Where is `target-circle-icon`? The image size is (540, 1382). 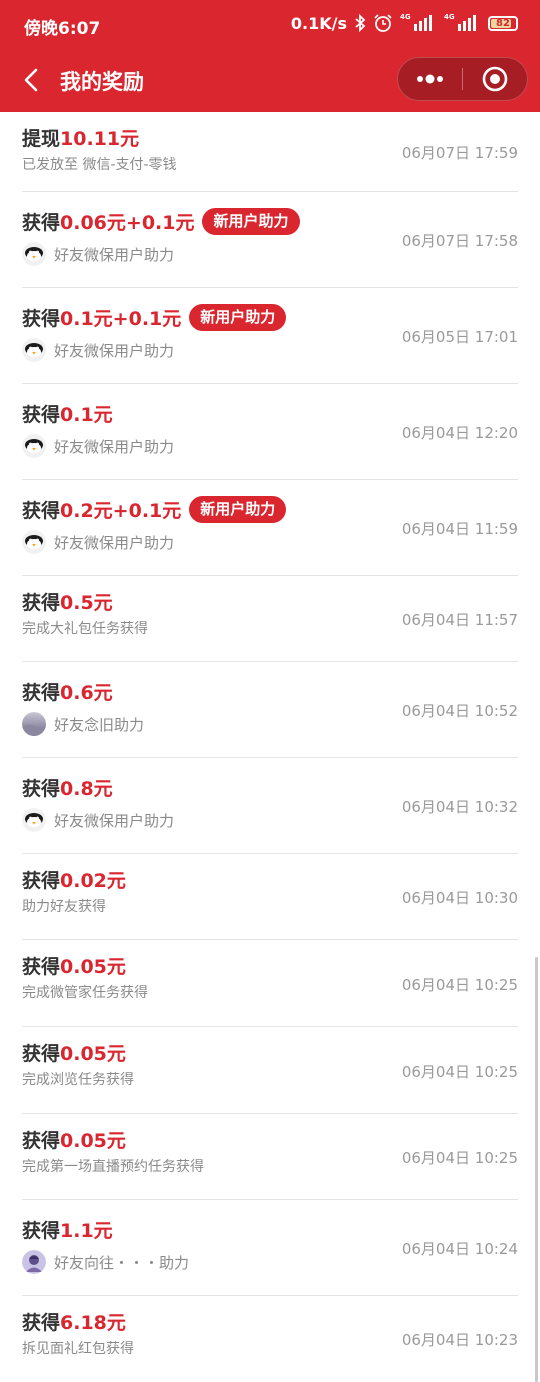 target-circle-icon is located at coordinates (495, 79).